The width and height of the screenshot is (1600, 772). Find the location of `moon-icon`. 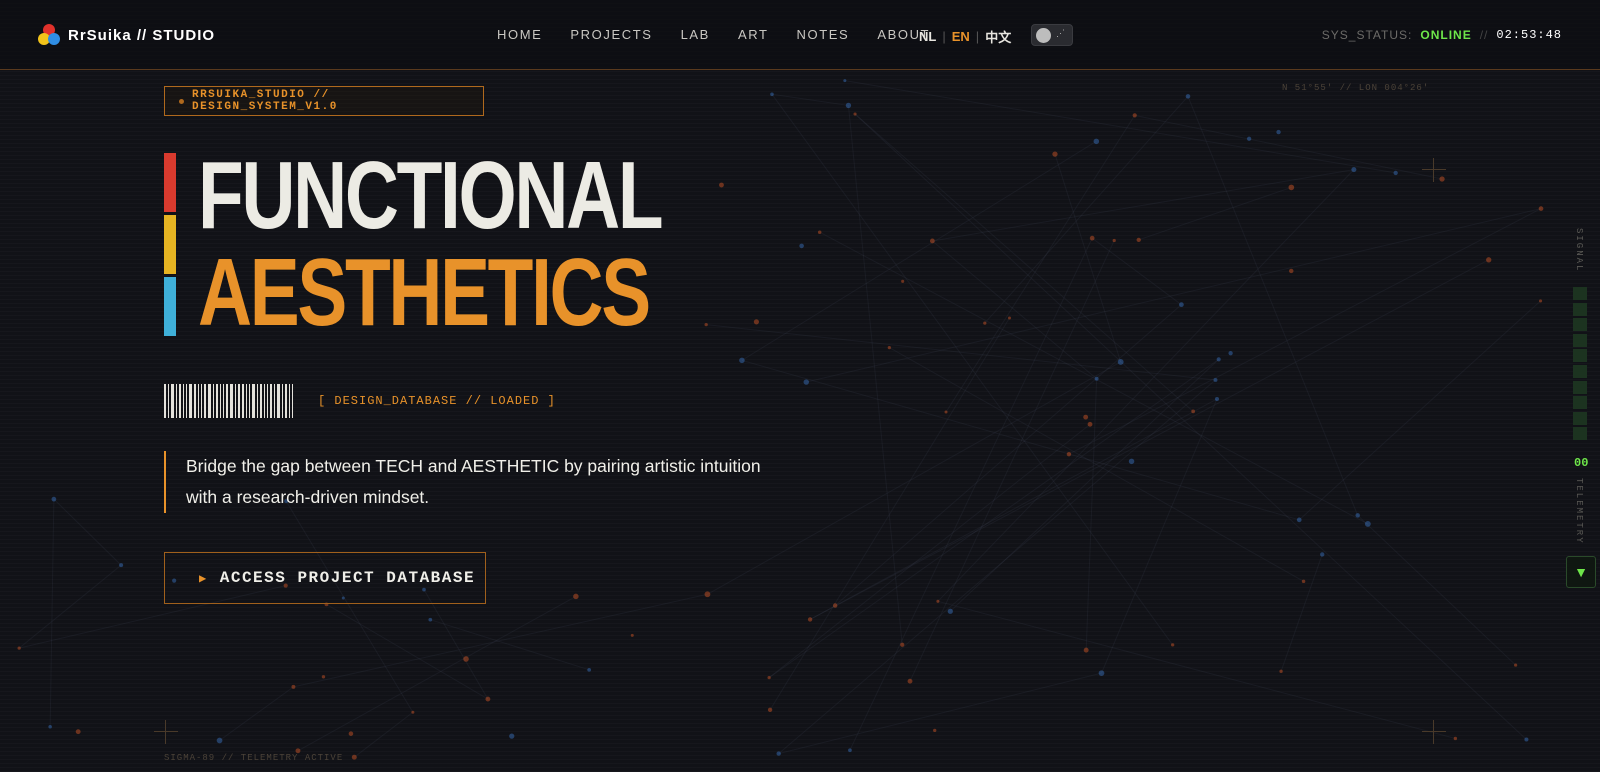

moon-icon is located at coordinates (1043, 35).